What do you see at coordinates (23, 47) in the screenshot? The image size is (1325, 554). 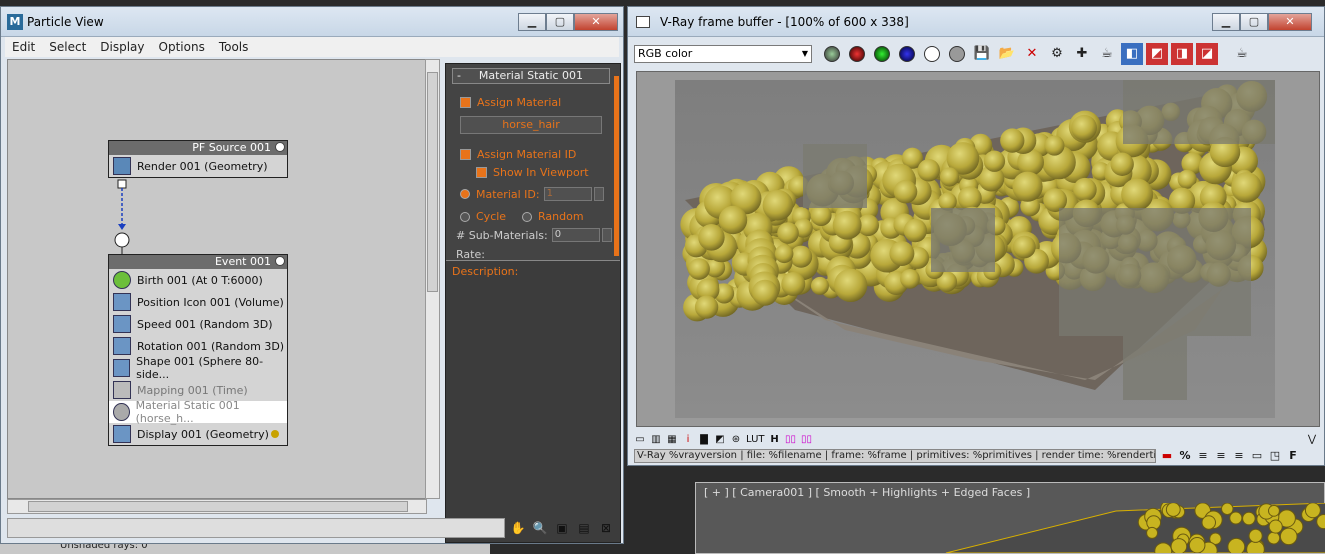 I see `menu-edit: Edit` at bounding box center [23, 47].